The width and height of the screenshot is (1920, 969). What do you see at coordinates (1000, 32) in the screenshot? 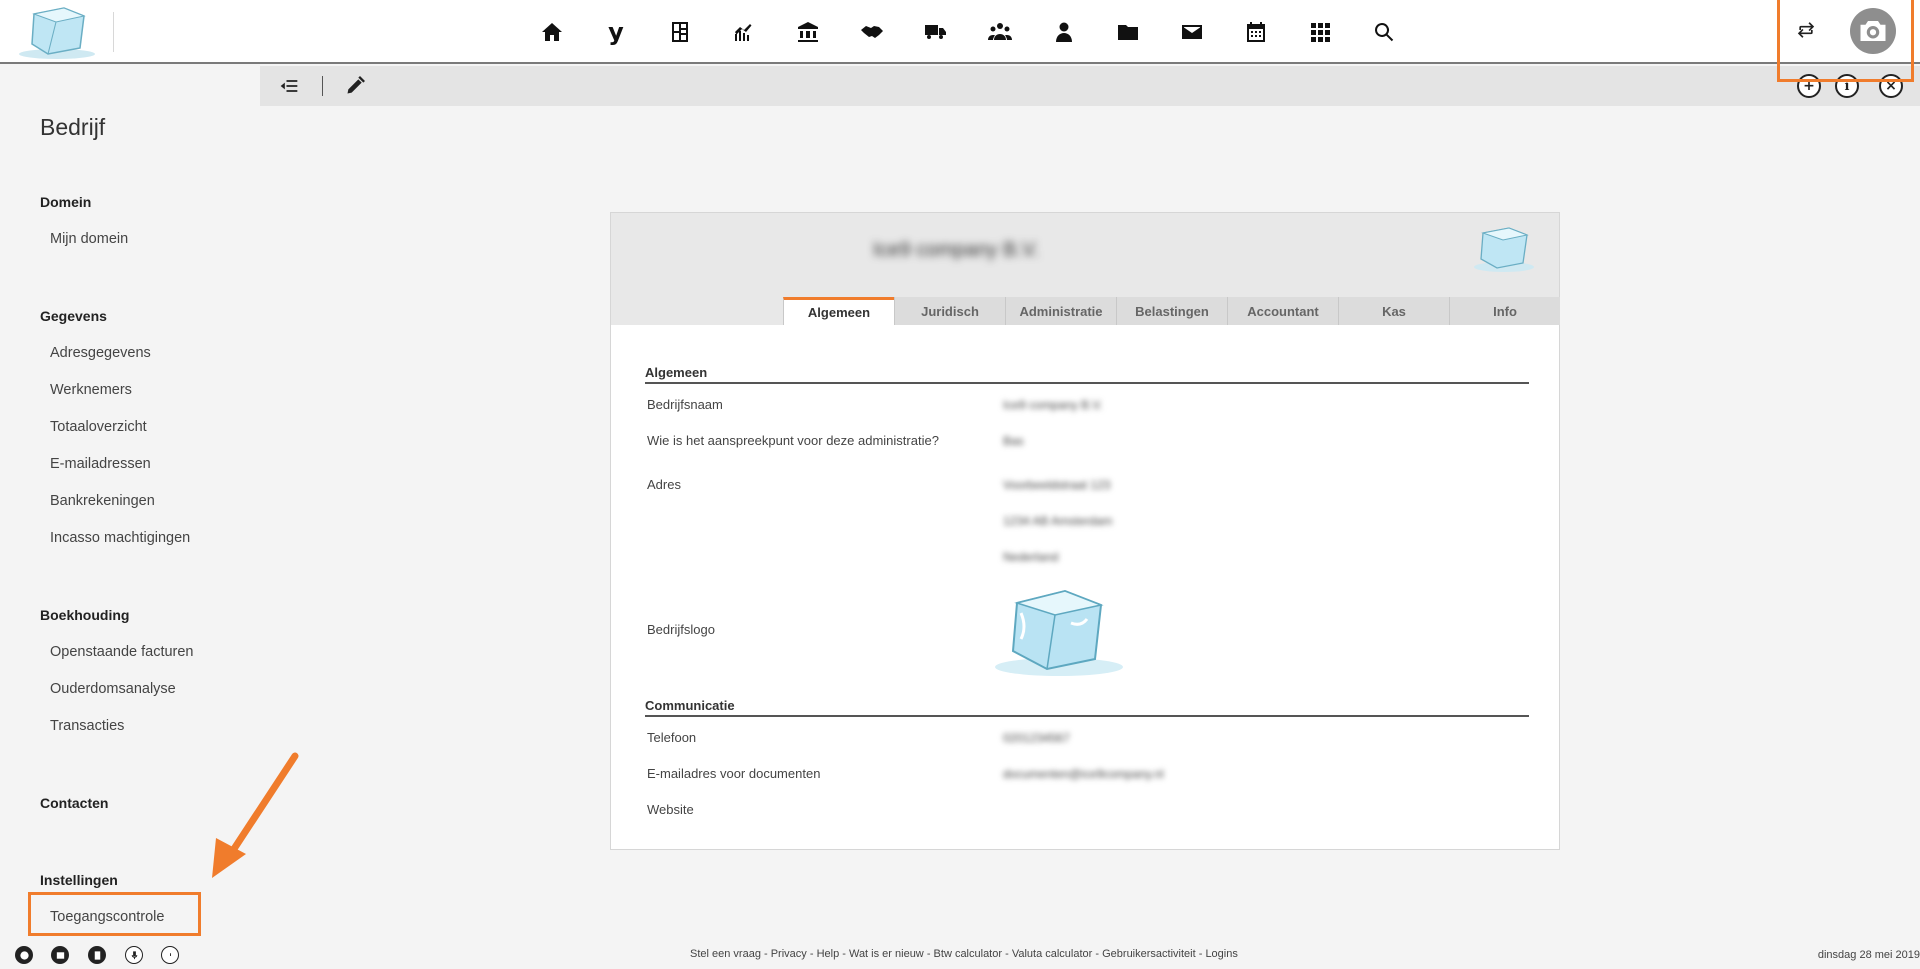
I see `group-icon` at bounding box center [1000, 32].